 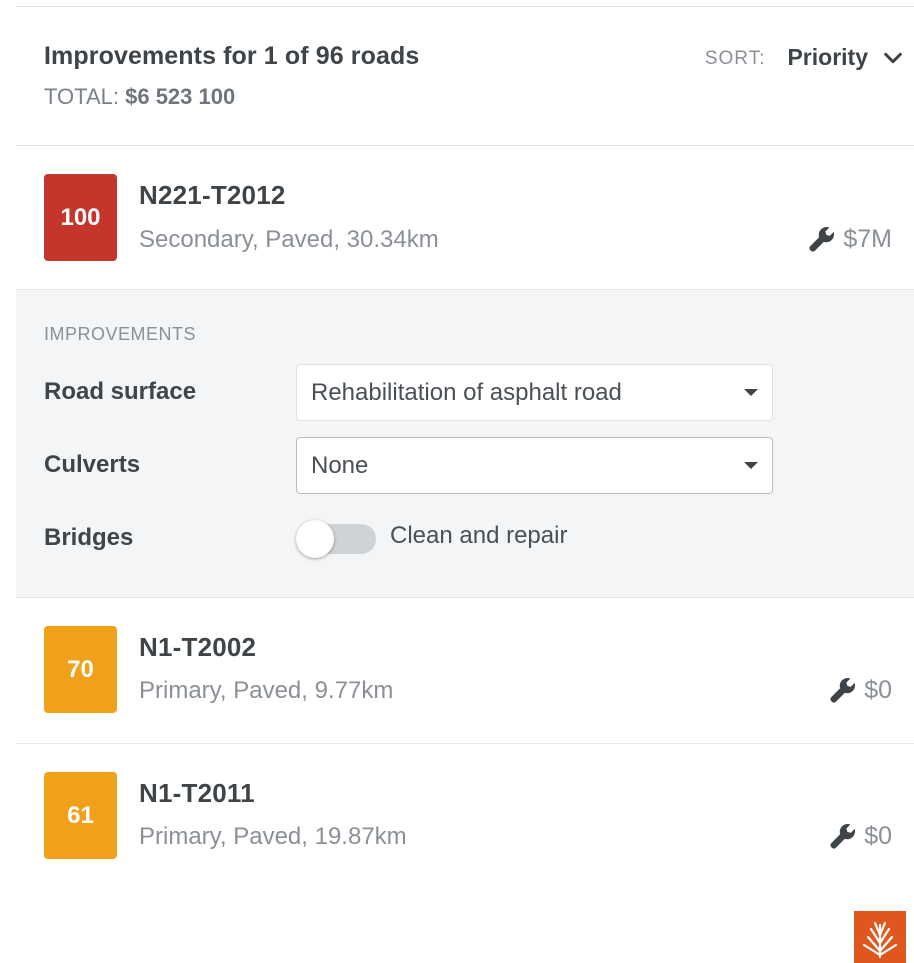 I want to click on road-name: N221-T2012, so click(x=212, y=195).